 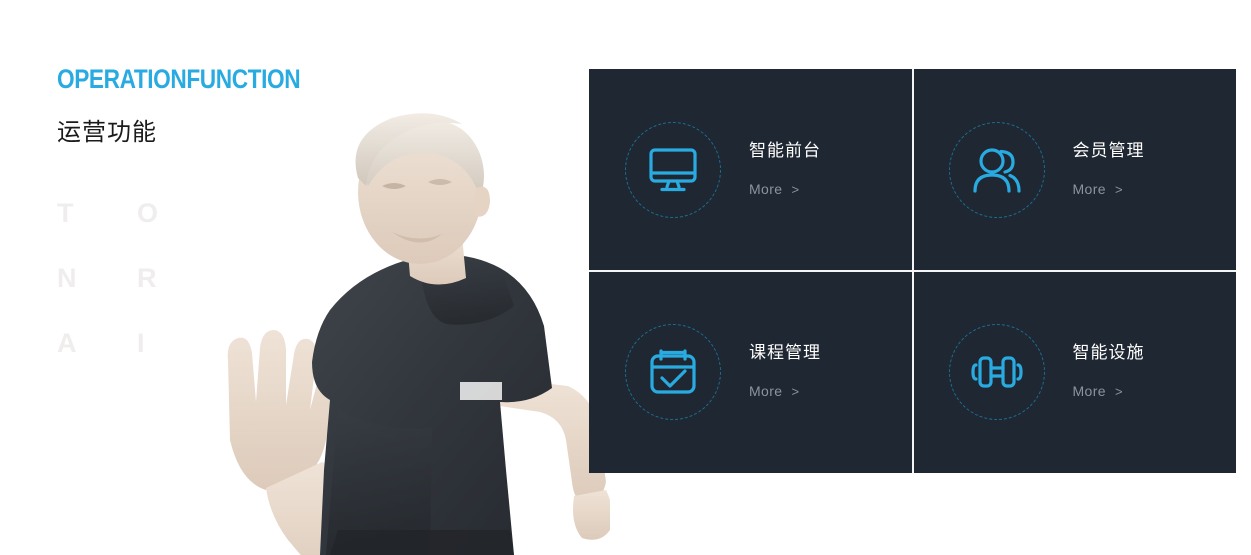 I want to click on card-smart-reception: 智能前台 More >, so click(x=751, y=170).